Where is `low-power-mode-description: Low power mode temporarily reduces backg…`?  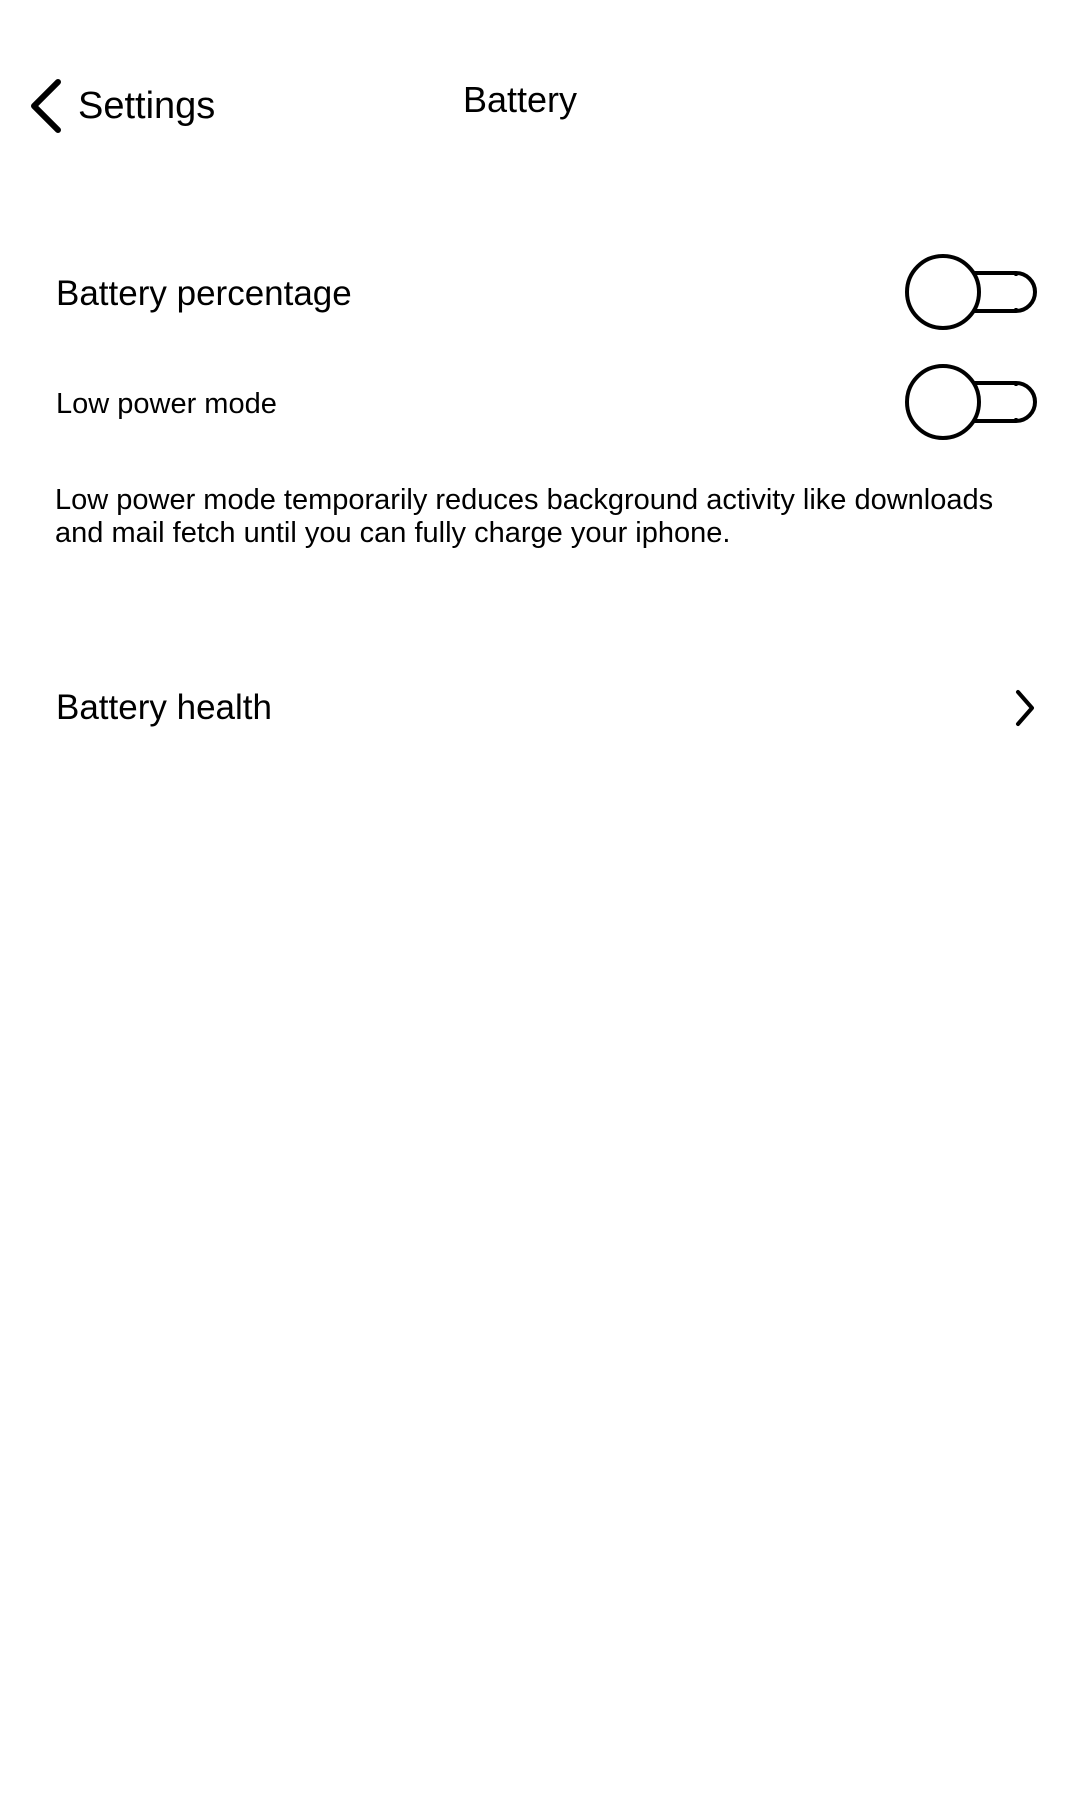 low-power-mode-description: Low power mode temporarily reduces backg… is located at coordinates (524, 516).